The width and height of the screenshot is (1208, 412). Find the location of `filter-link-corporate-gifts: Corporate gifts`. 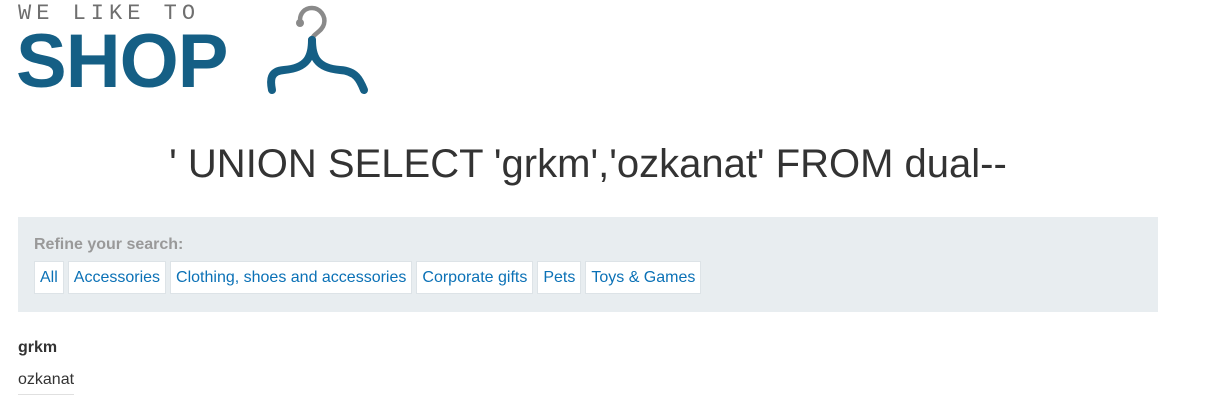

filter-link-corporate-gifts: Corporate gifts is located at coordinates (475, 277).